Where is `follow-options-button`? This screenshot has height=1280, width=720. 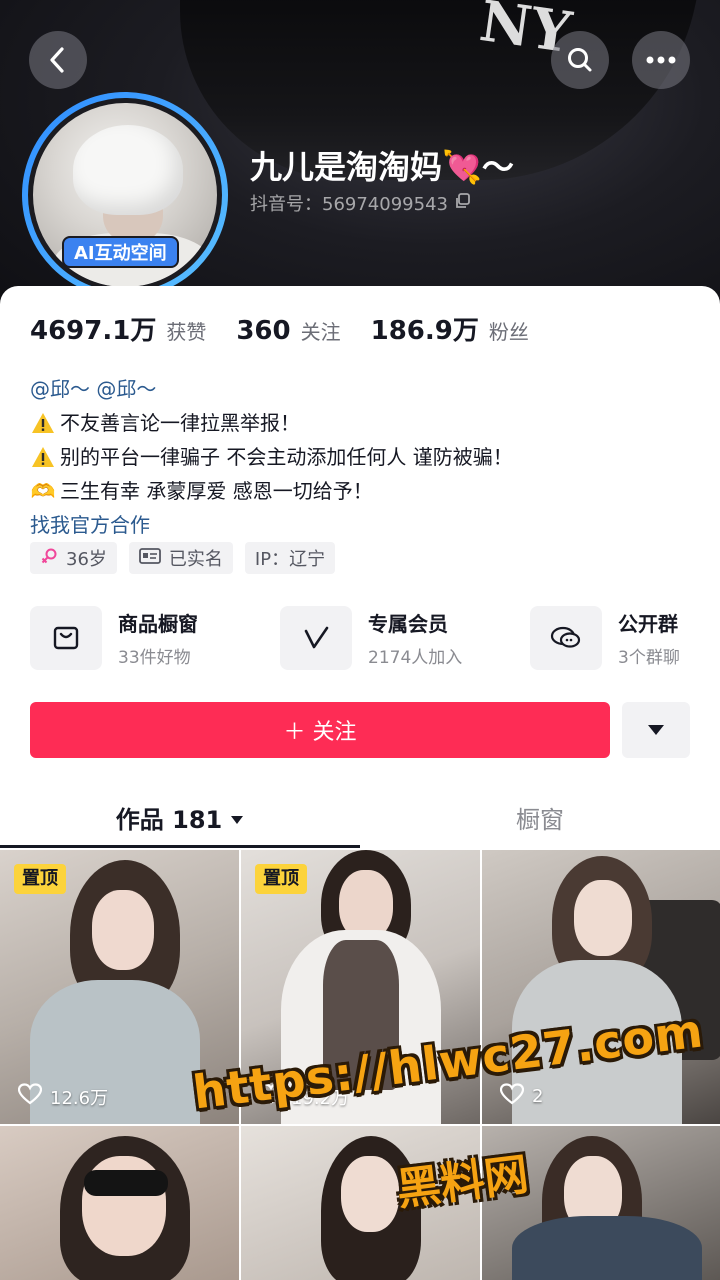 follow-options-button is located at coordinates (656, 730).